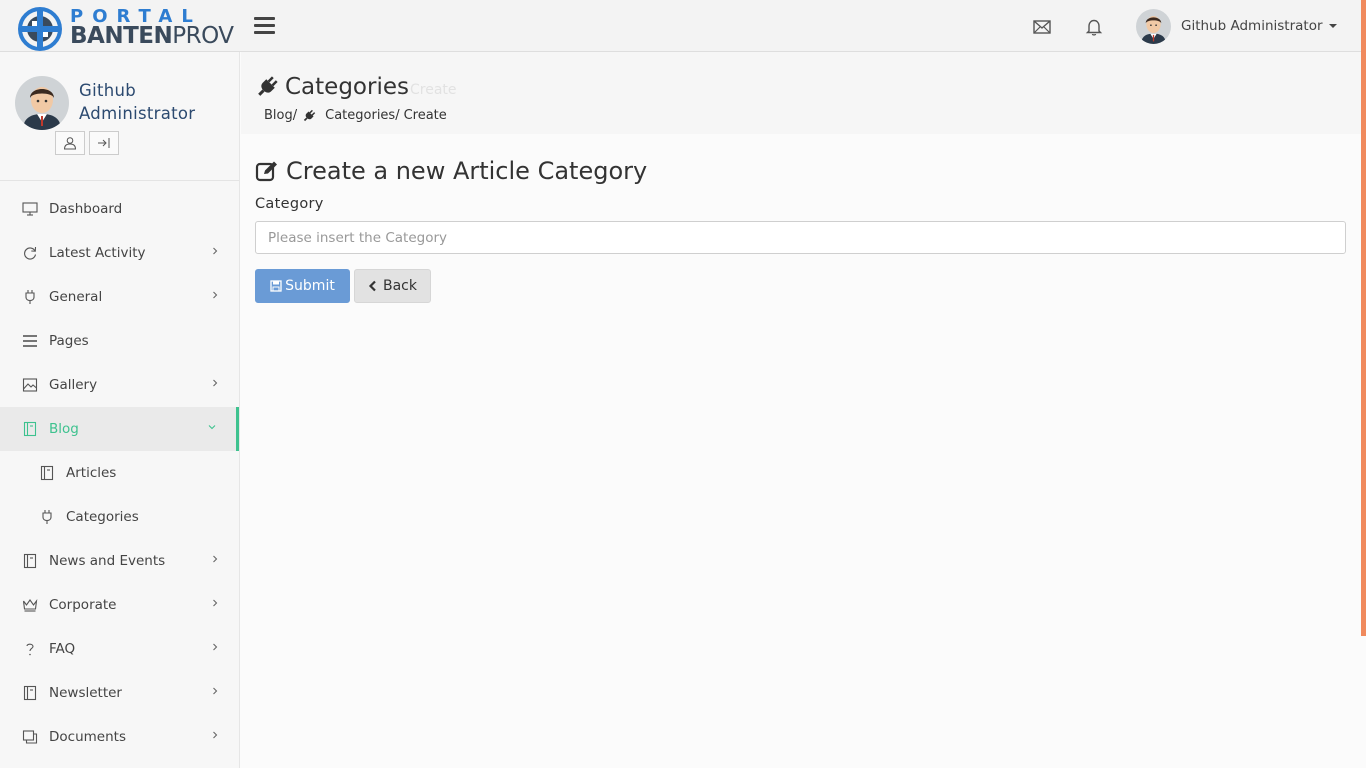 This screenshot has height=768, width=1366. I want to click on question-icon, so click(30, 649).